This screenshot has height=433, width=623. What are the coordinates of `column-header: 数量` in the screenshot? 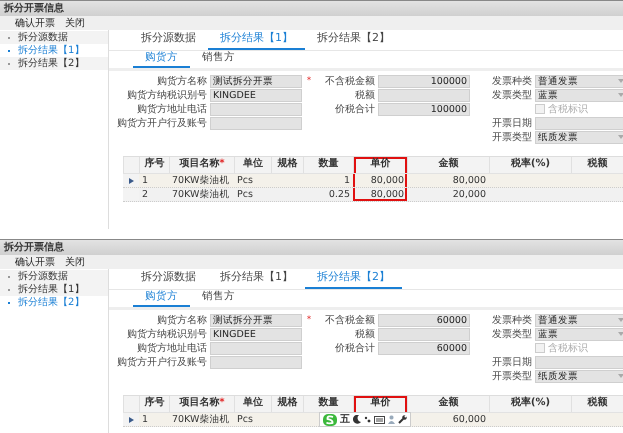 It's located at (328, 165).